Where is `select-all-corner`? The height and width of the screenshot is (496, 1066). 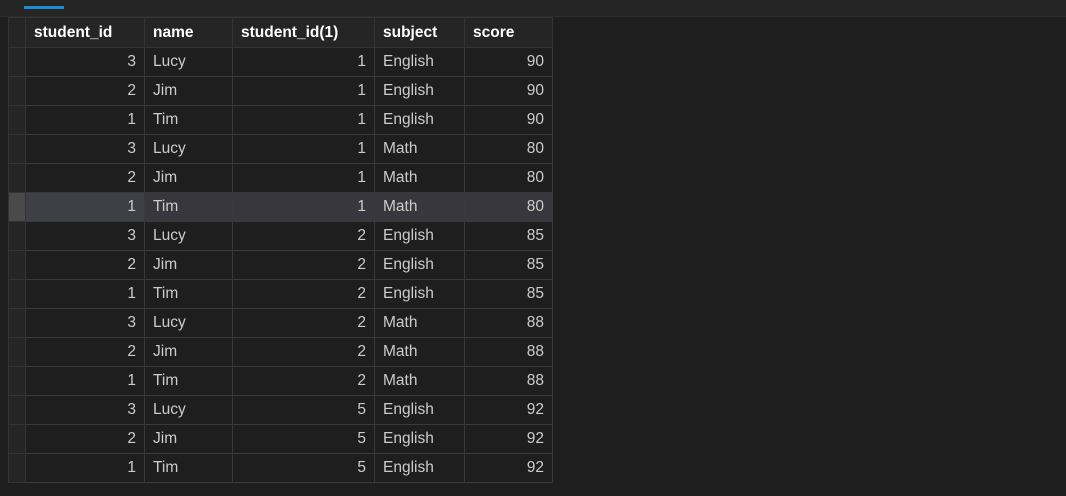 select-all-corner is located at coordinates (17, 32).